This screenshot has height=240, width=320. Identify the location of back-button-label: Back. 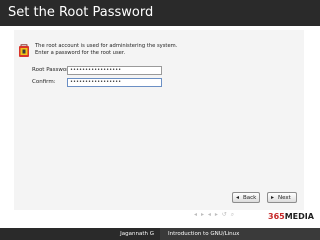
(250, 198).